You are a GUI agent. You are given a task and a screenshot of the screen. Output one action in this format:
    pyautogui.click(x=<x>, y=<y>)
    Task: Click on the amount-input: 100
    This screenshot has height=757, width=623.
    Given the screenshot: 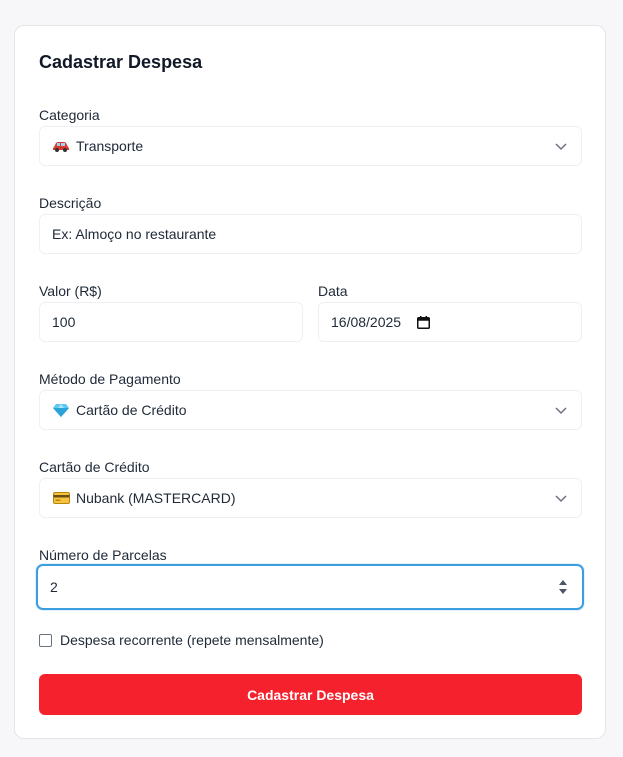 What is the action you would take?
    pyautogui.click(x=171, y=322)
    